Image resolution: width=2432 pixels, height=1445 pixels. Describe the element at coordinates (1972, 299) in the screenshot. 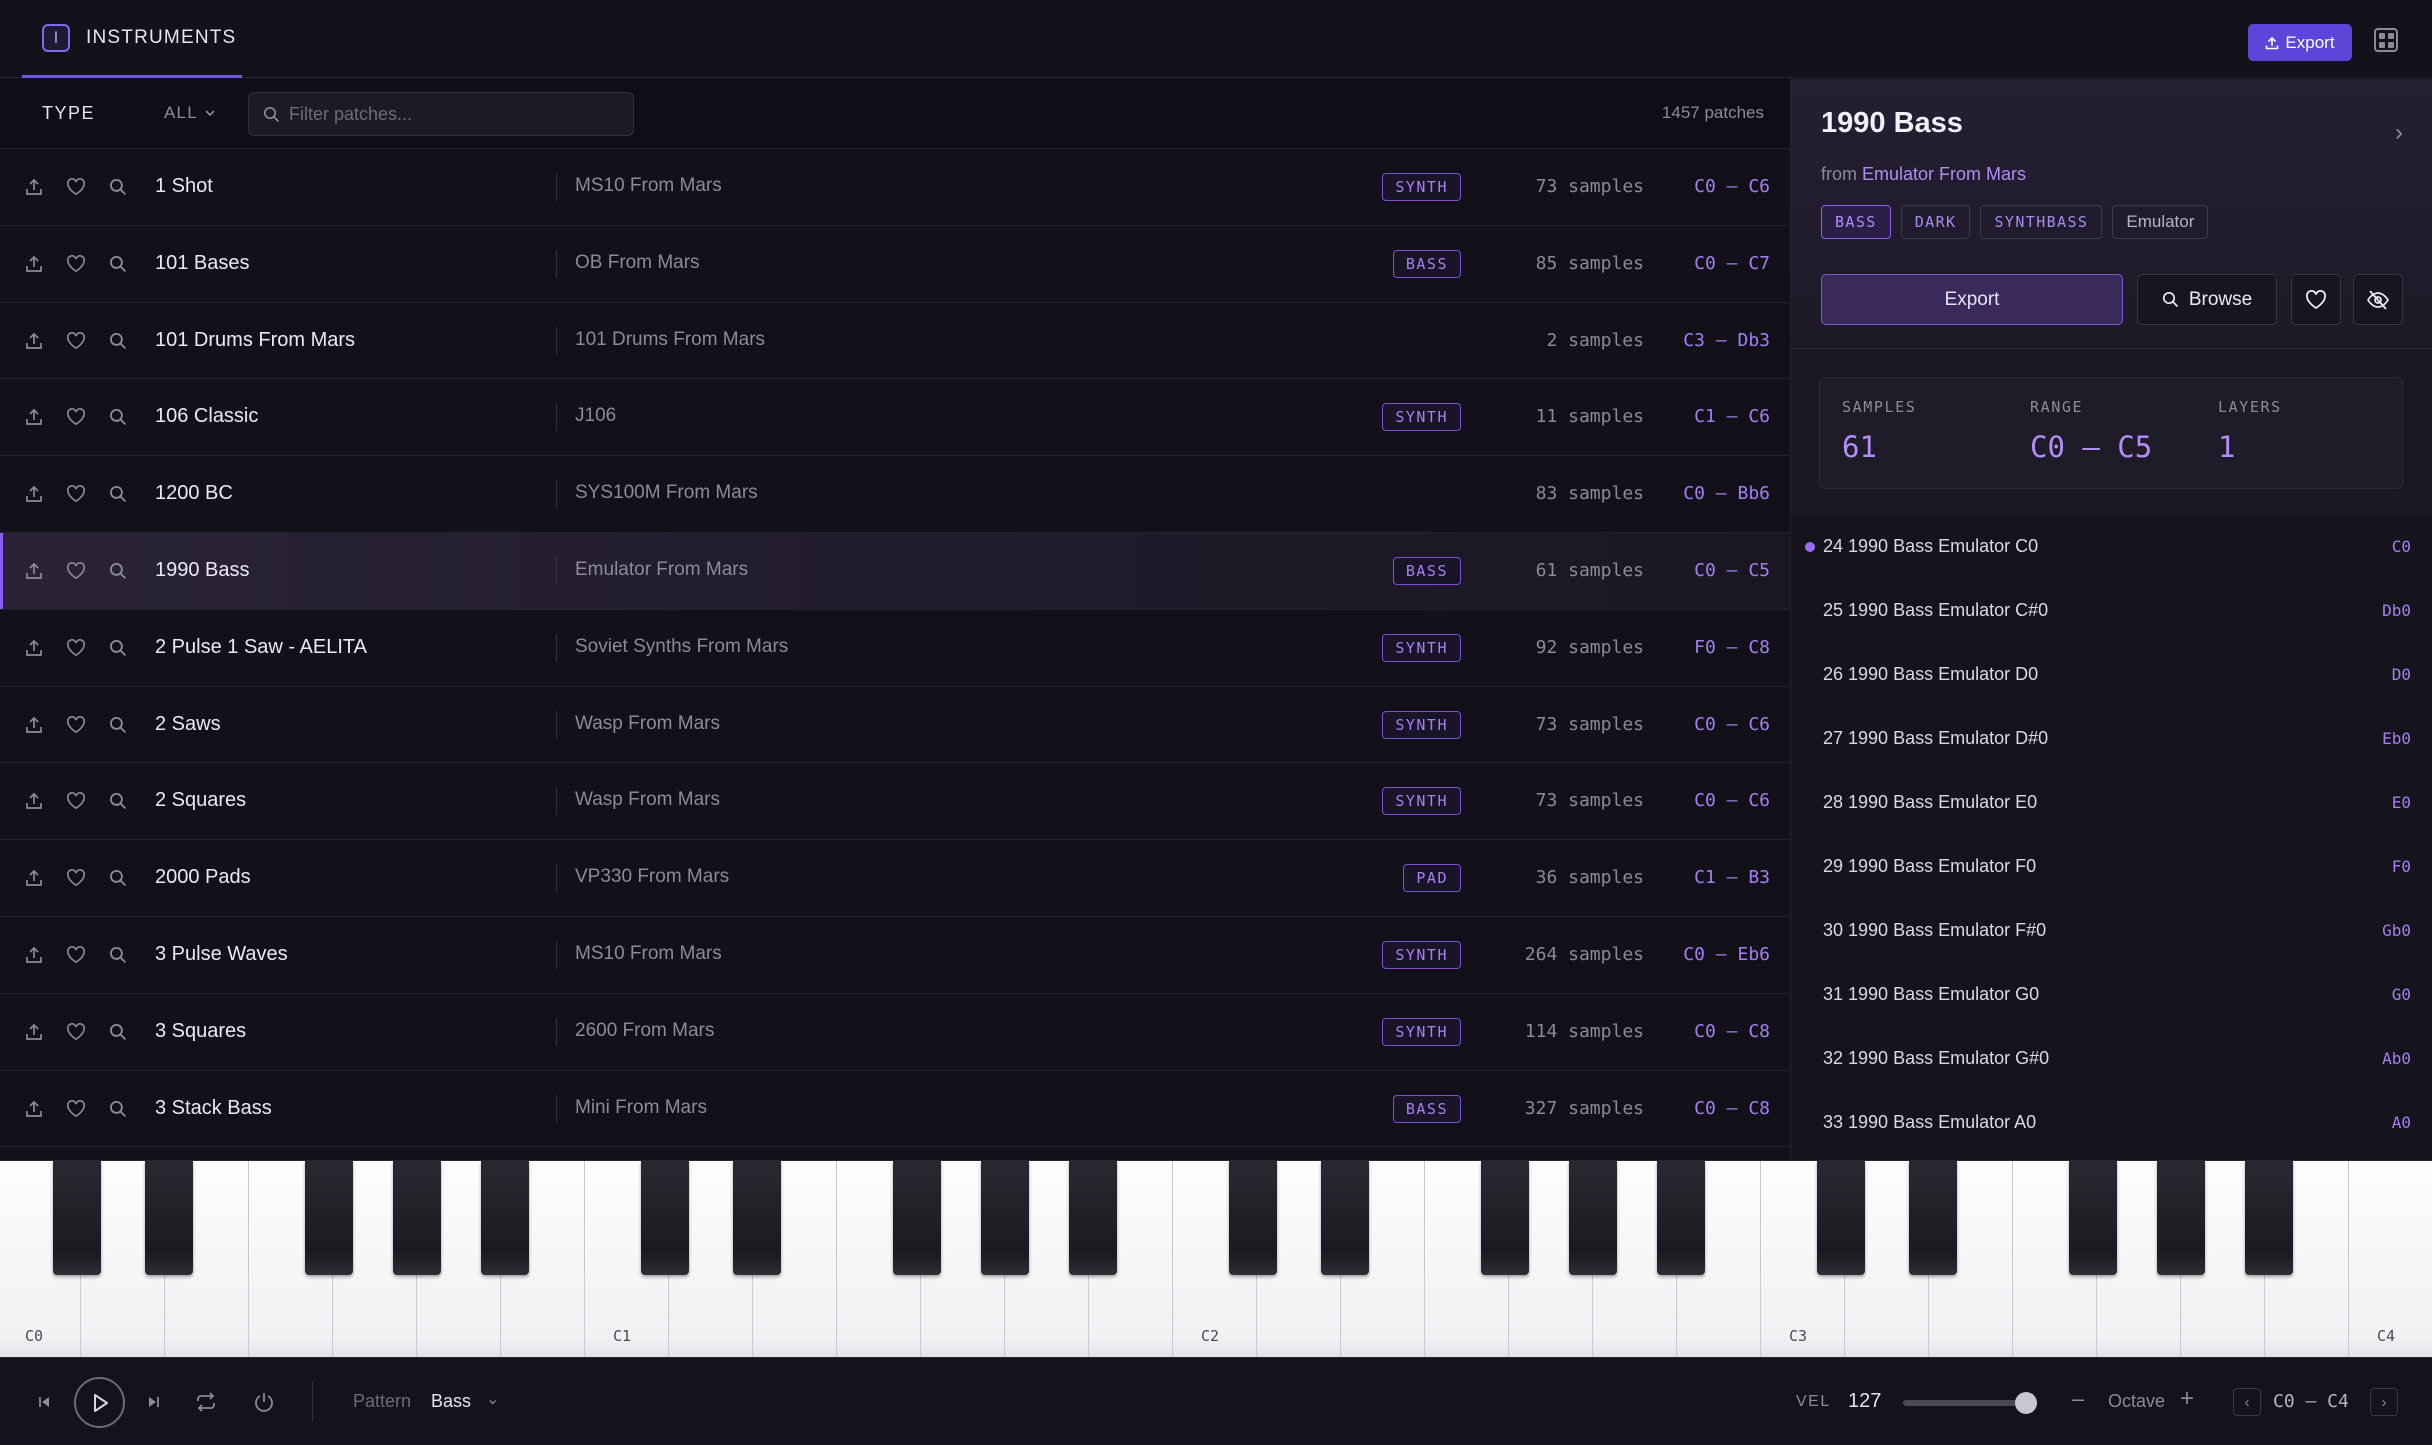

I see `detail-export-button: Export` at that location.